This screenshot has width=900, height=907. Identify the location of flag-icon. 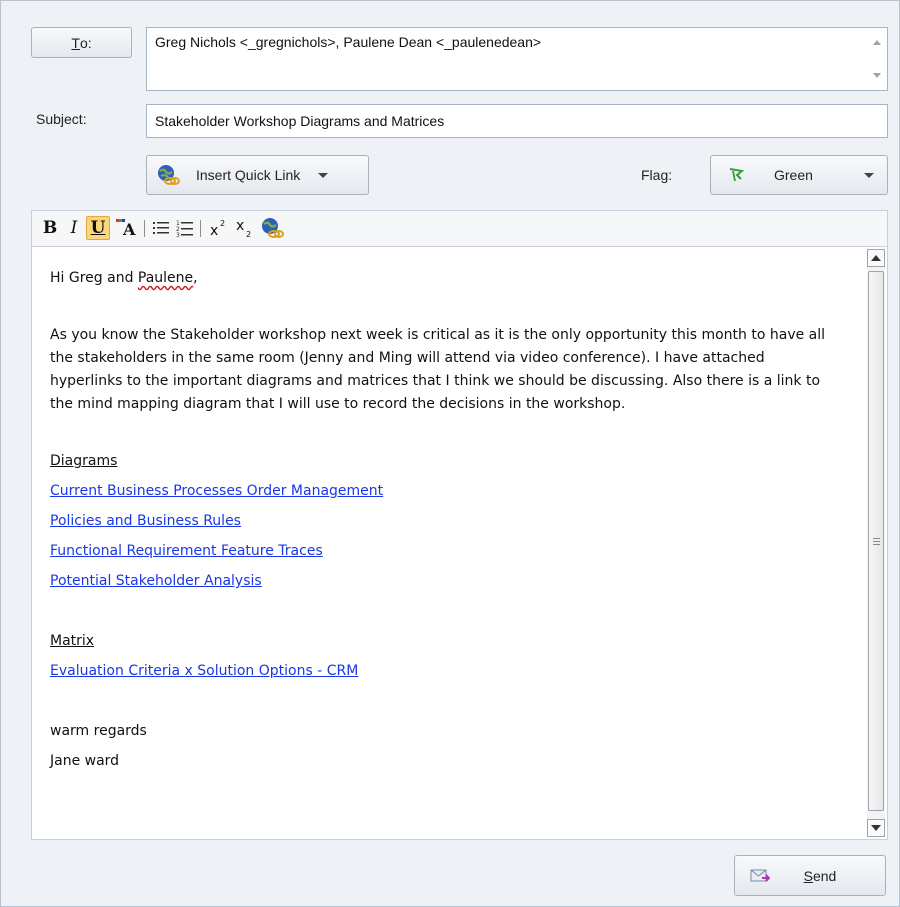
(736, 175).